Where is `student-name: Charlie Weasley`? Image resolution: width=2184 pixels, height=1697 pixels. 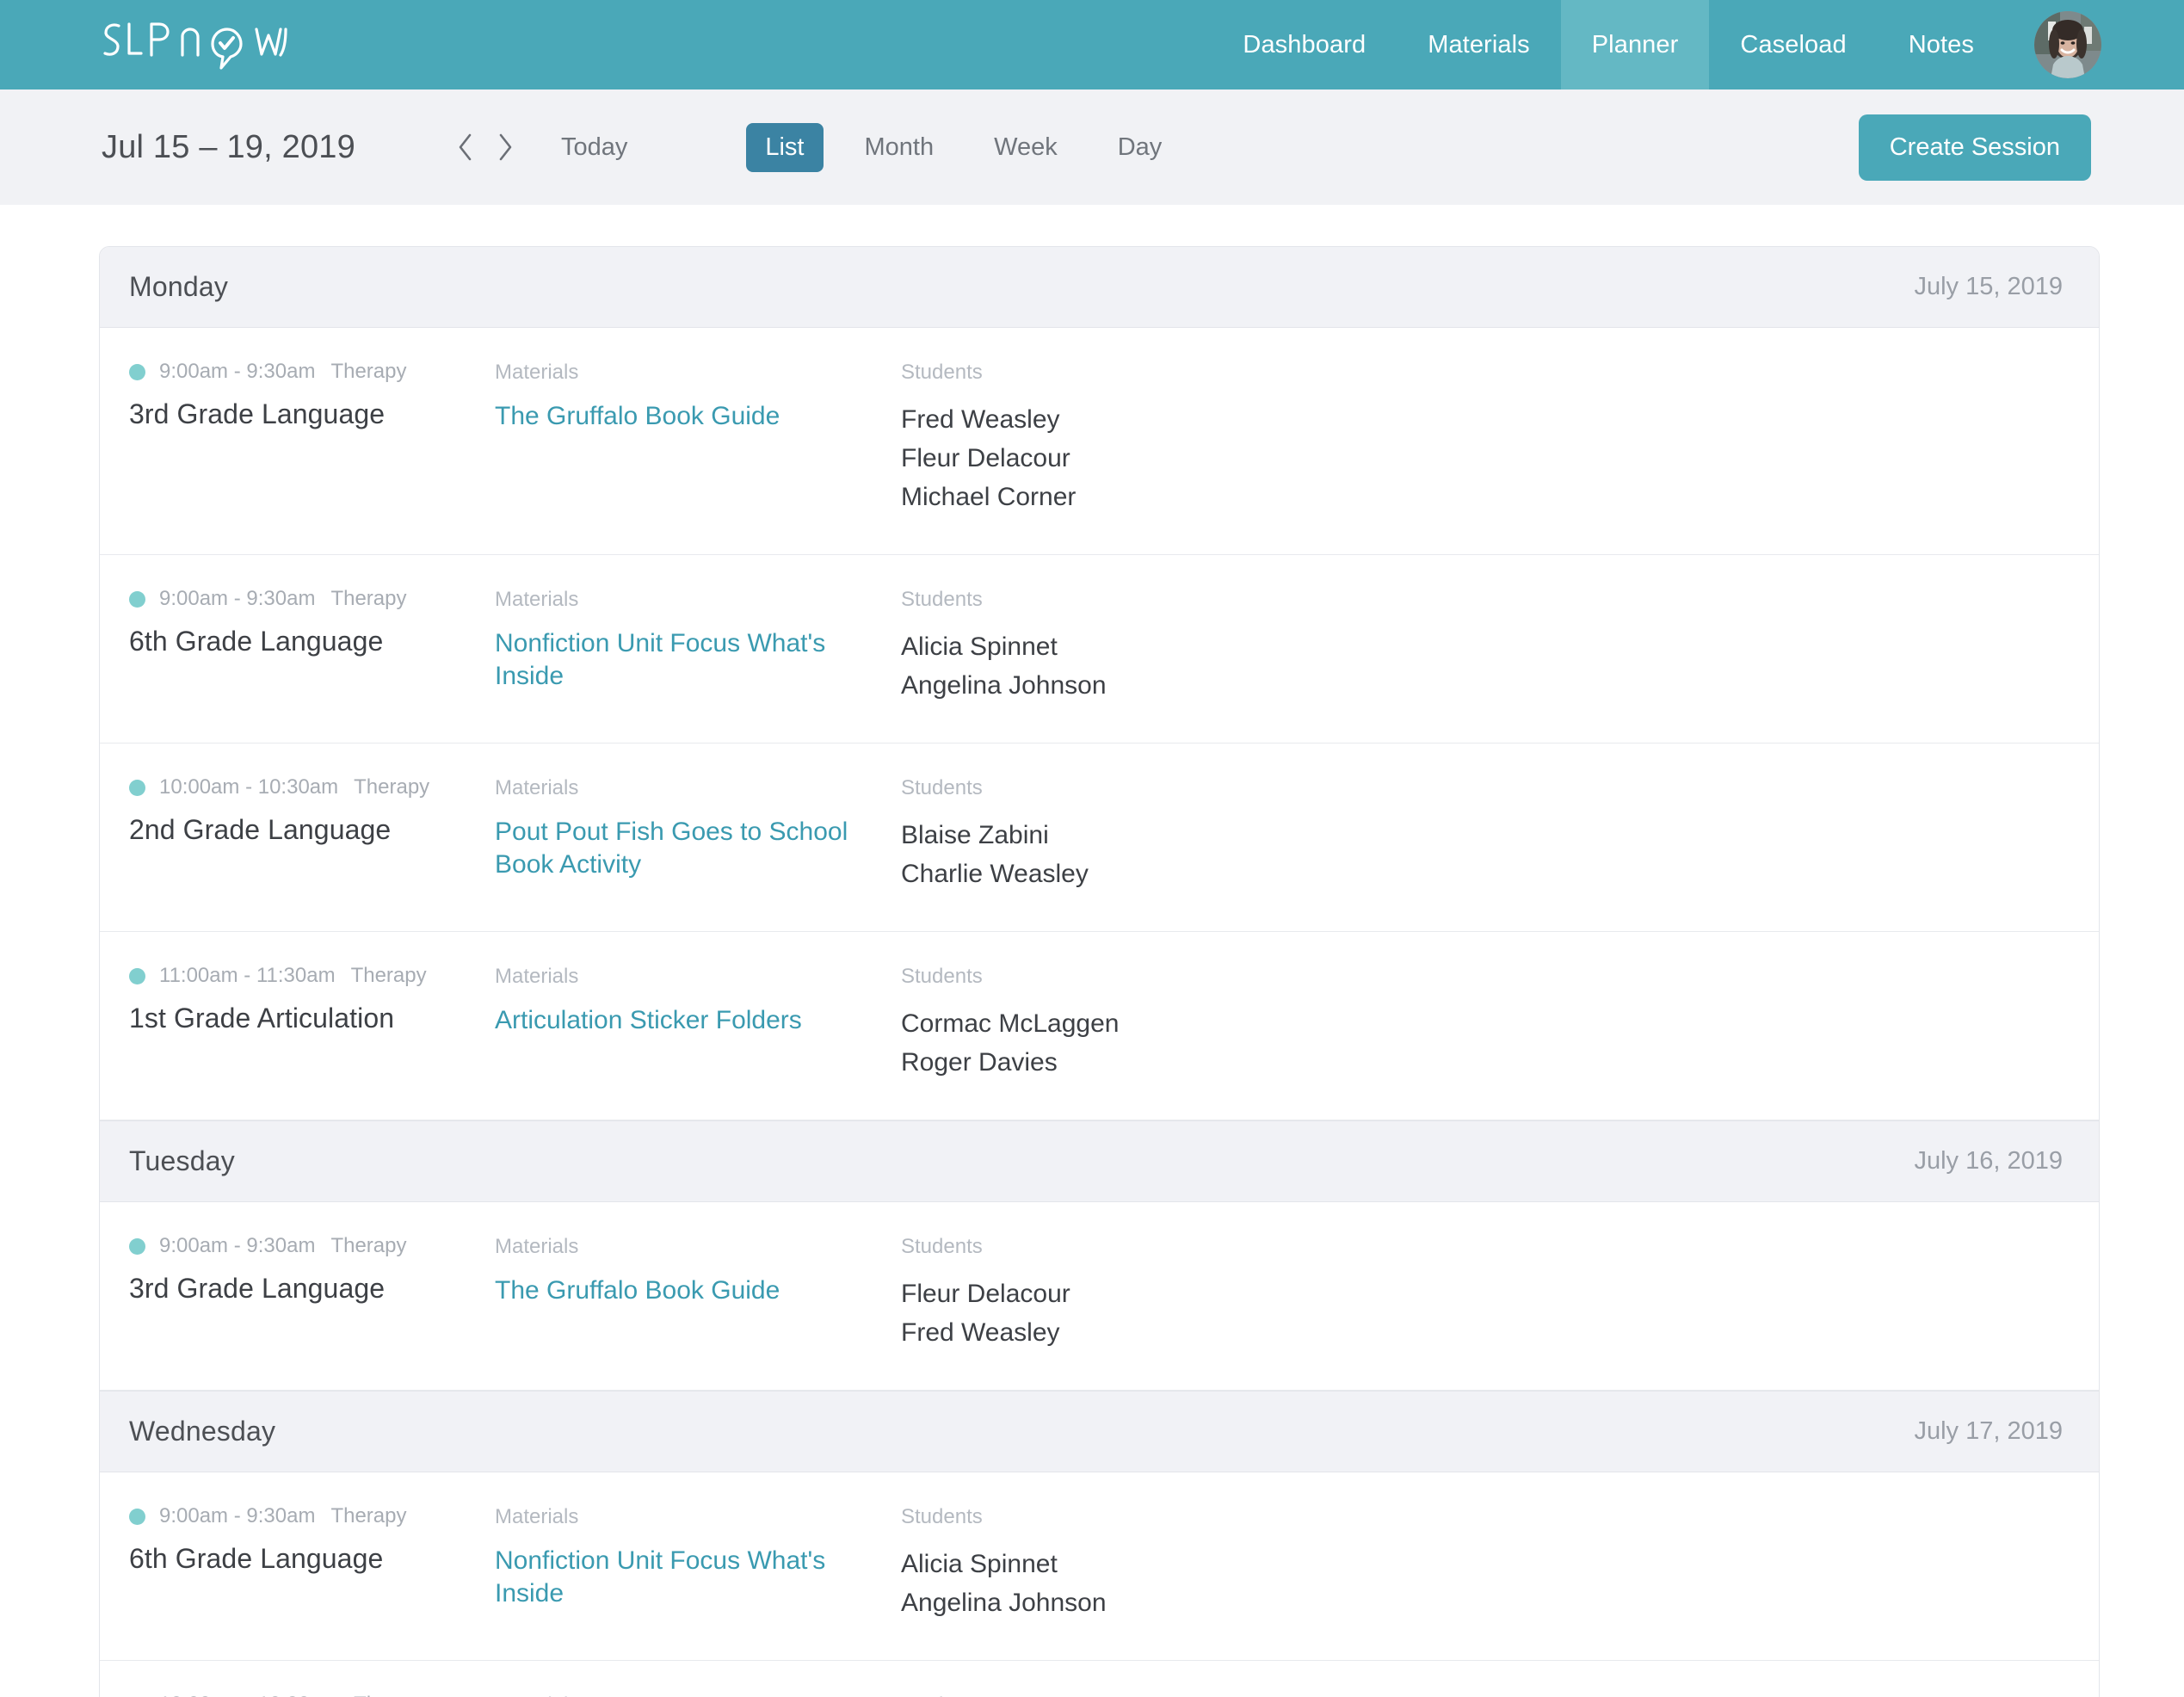 student-name: Charlie Weasley is located at coordinates (995, 874).